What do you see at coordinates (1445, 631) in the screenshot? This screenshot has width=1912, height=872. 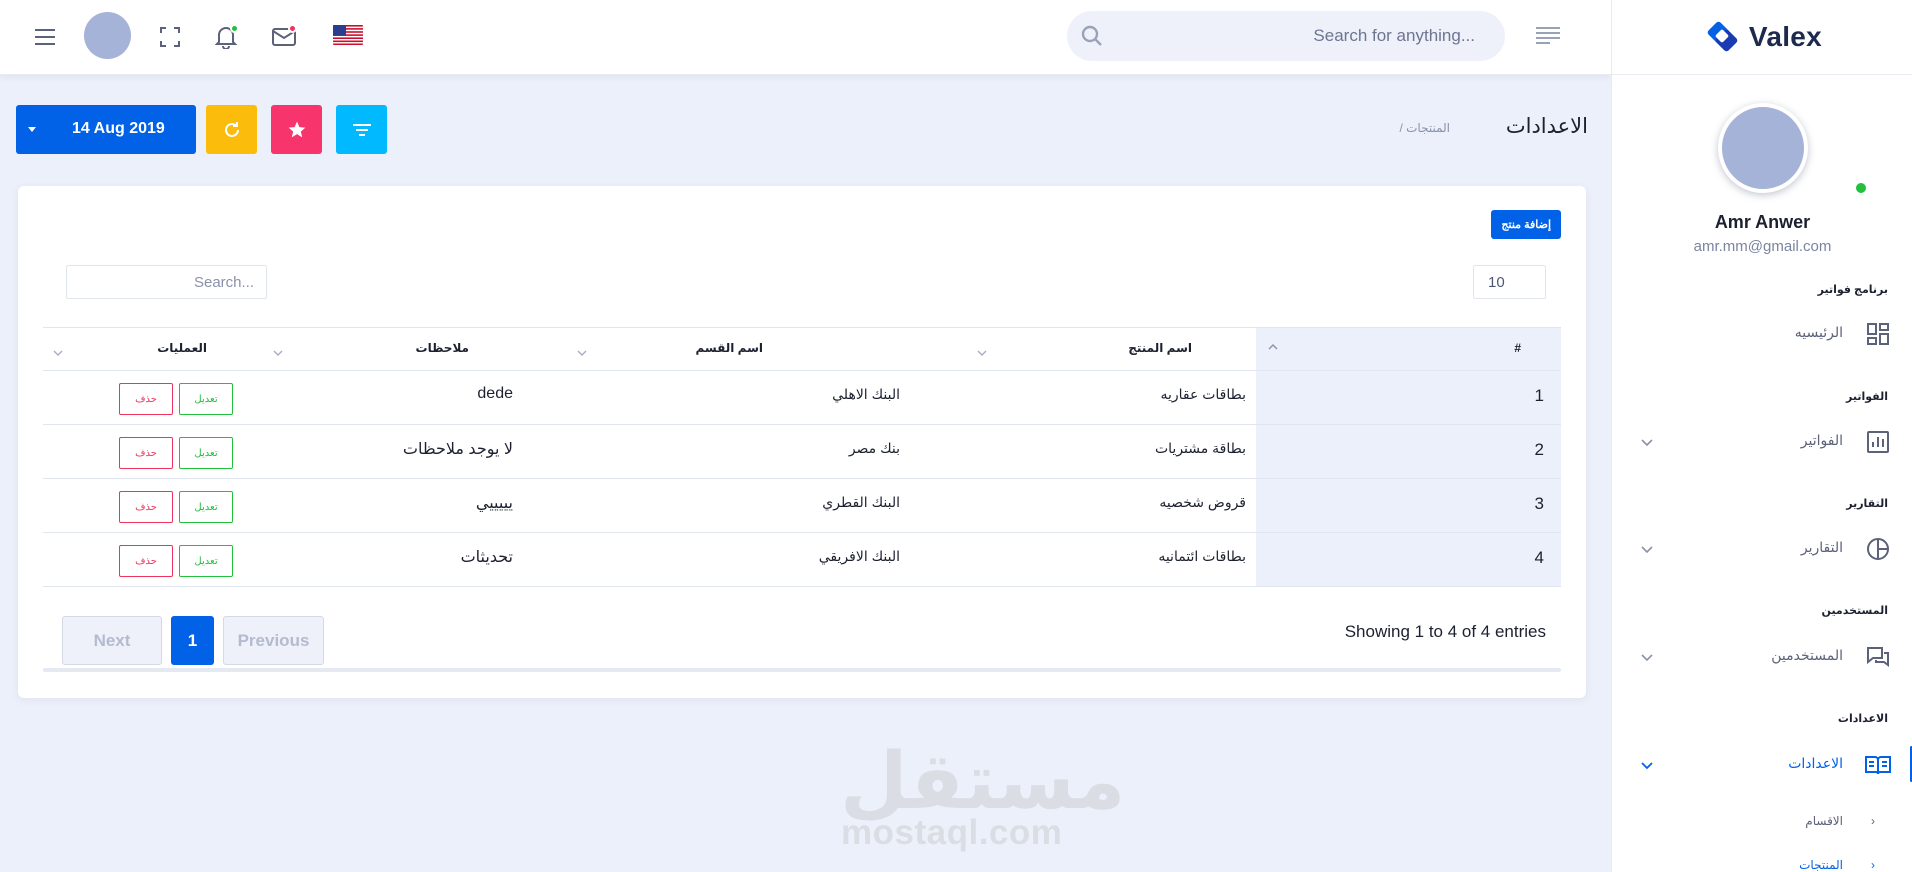 I see `table-info: Showing 1 to 4 of 4 entries` at bounding box center [1445, 631].